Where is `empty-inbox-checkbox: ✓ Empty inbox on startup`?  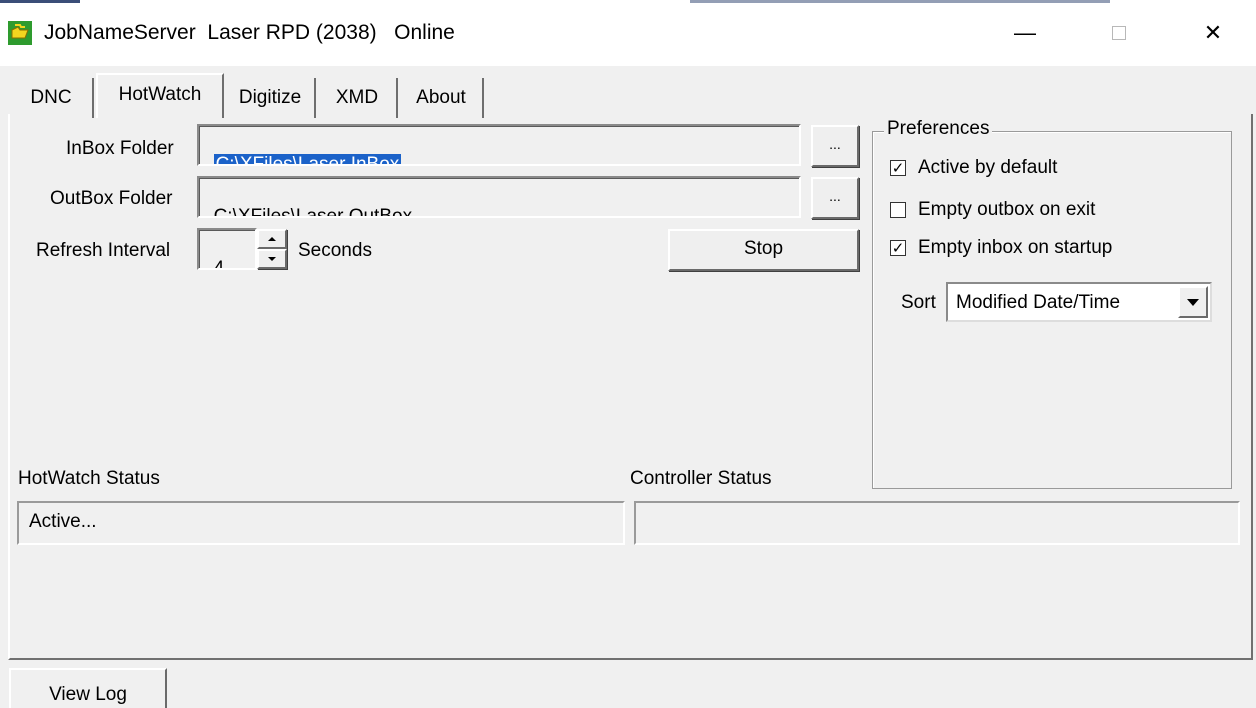
empty-inbox-checkbox: ✓ Empty inbox on startup is located at coordinates (1001, 248).